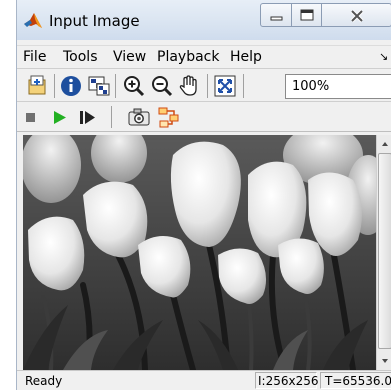 The height and width of the screenshot is (390, 391). What do you see at coordinates (204, 85) in the screenshot?
I see `main-toolbar: 100%` at bounding box center [204, 85].